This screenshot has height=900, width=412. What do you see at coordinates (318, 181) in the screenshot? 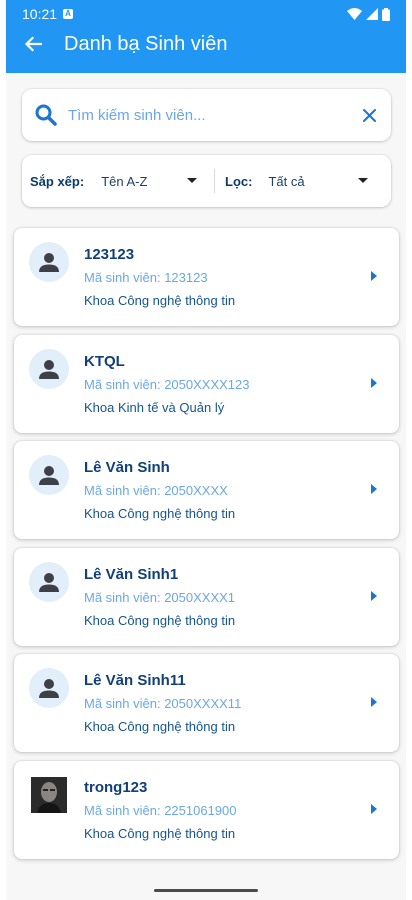
I see `filter-dropdown: Tất cả` at bounding box center [318, 181].